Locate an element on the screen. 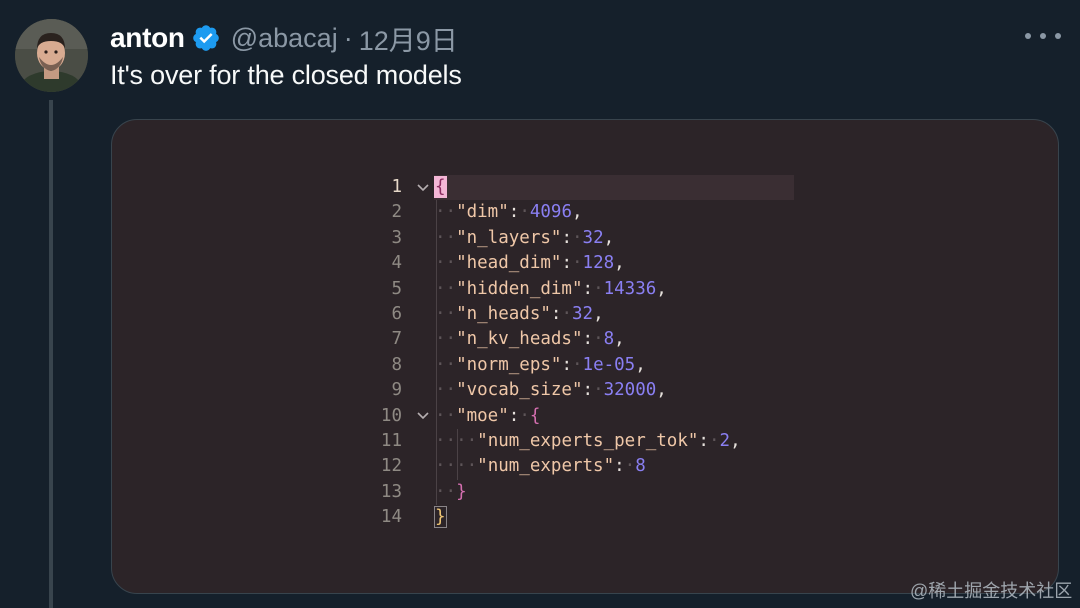  code-content: } is located at coordinates (440, 517).